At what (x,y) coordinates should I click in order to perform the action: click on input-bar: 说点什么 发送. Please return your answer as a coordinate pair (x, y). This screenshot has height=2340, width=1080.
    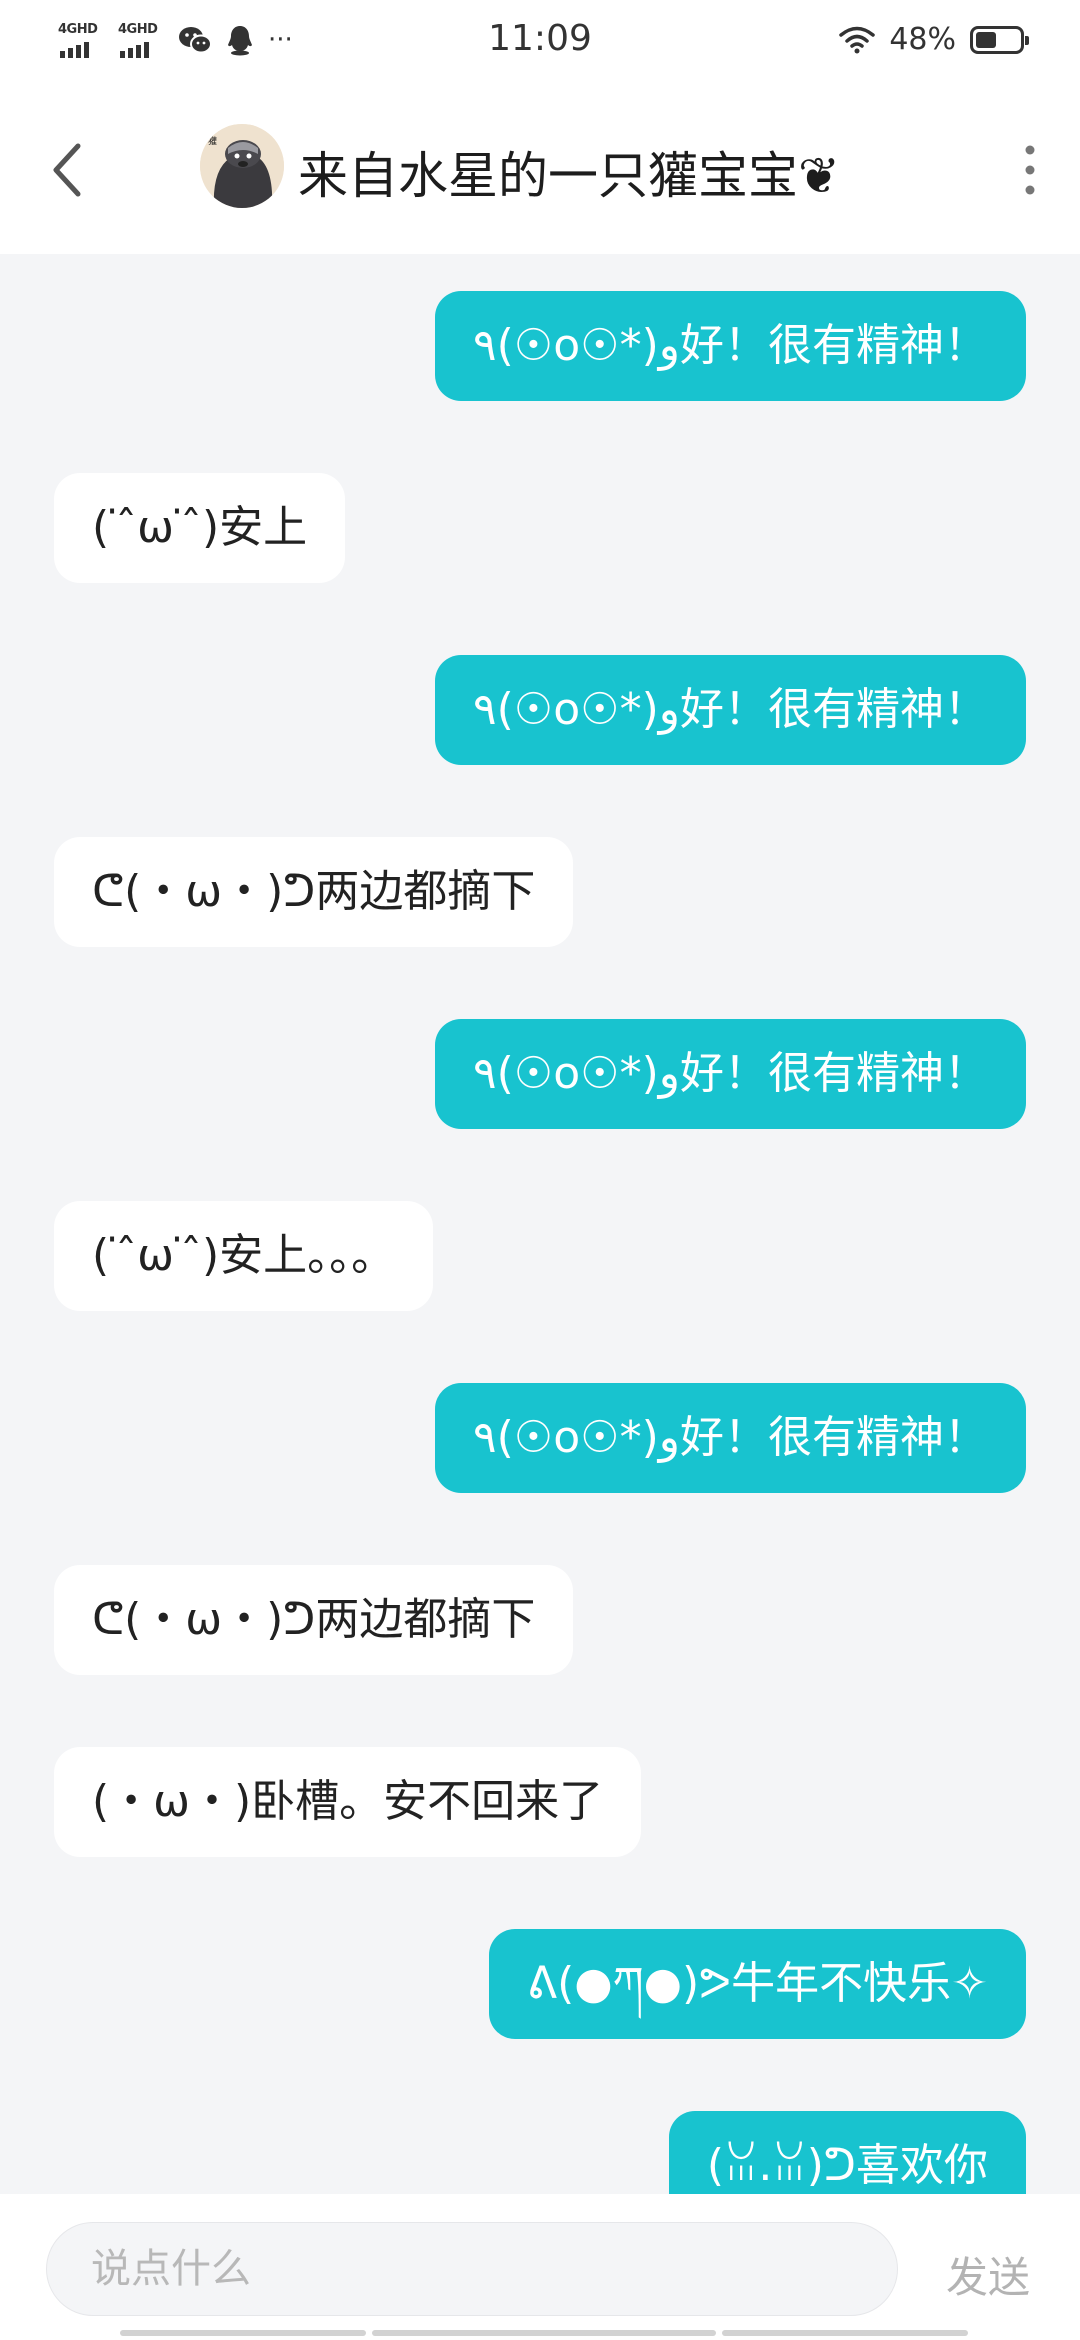
    Looking at the image, I should click on (540, 2267).